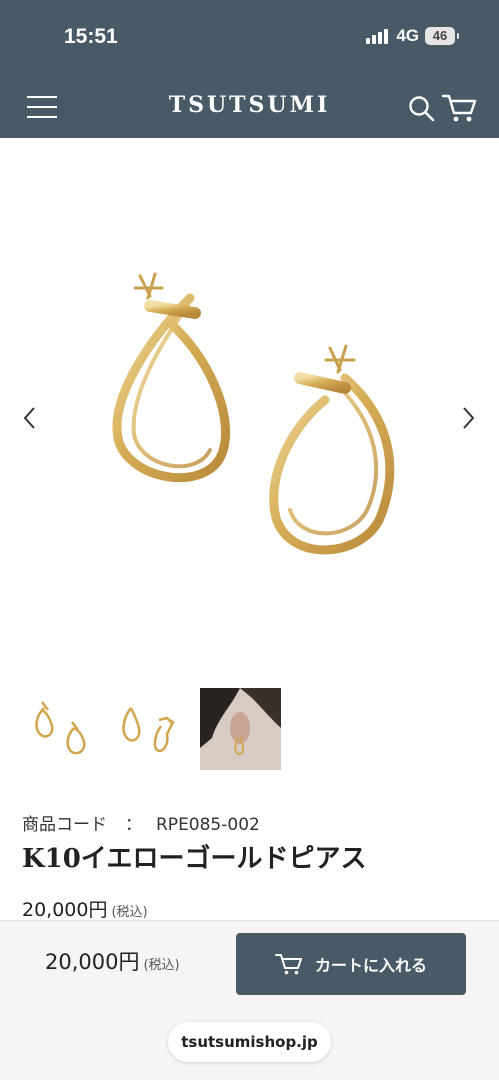  What do you see at coordinates (92, 962) in the screenshot?
I see `sticky-price-value: 20,000円` at bounding box center [92, 962].